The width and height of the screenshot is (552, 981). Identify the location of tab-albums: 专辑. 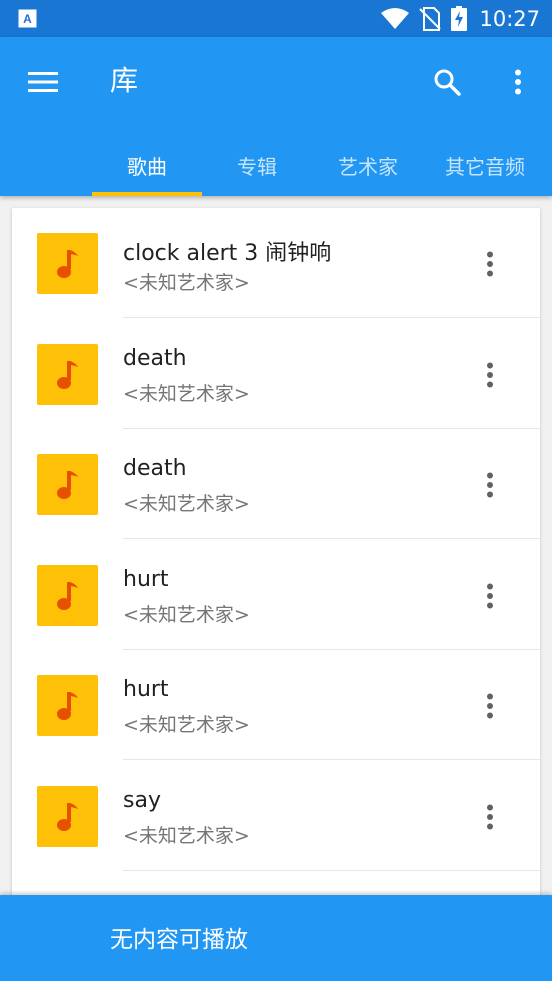
(257, 165).